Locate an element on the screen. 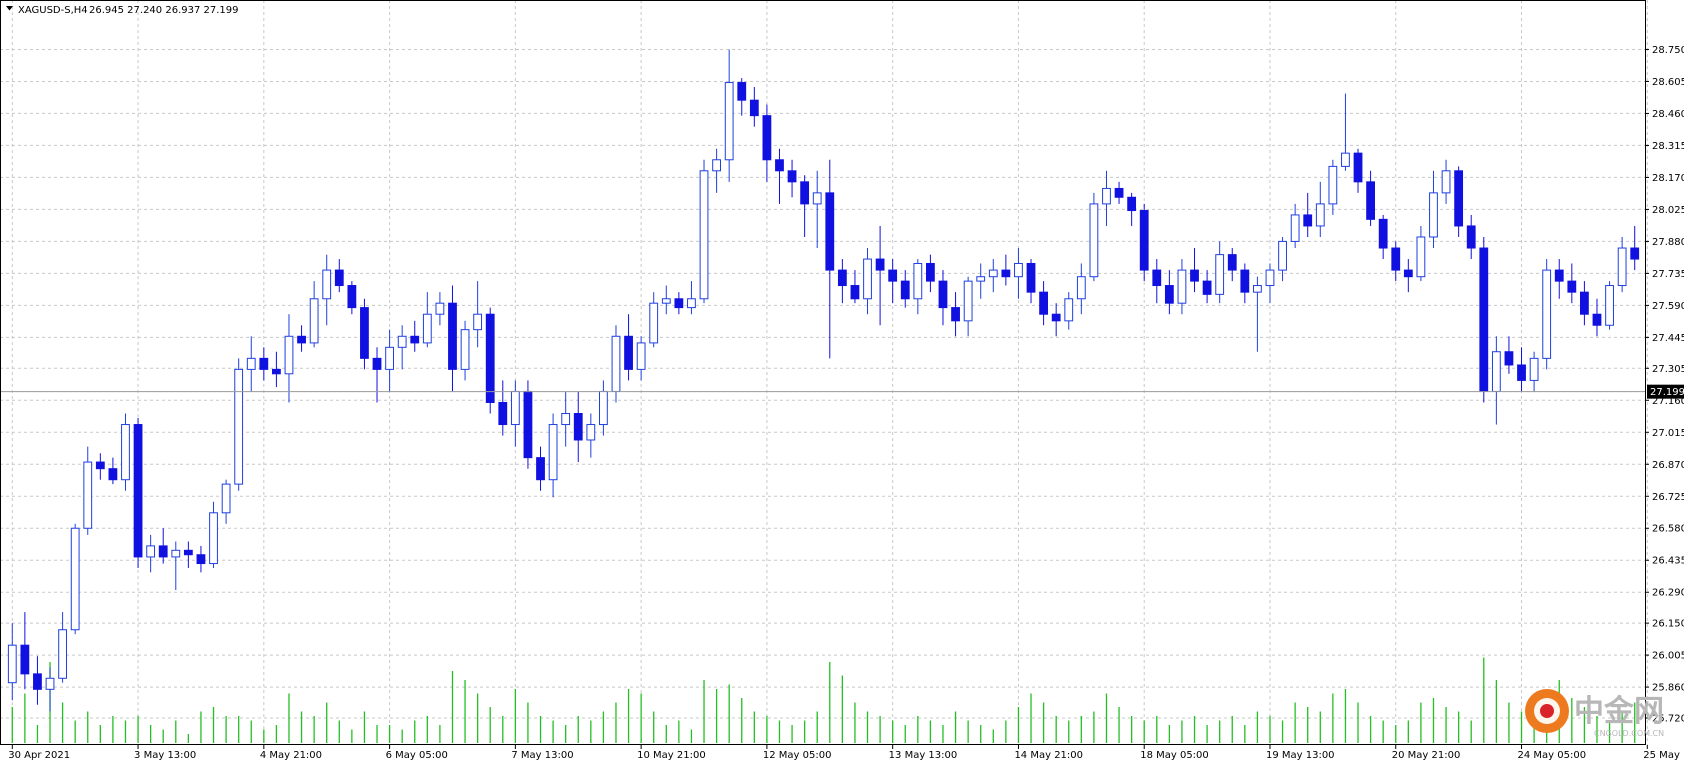 The height and width of the screenshot is (762, 1684). price-tick-label: 28.170 is located at coordinates (1668, 178).